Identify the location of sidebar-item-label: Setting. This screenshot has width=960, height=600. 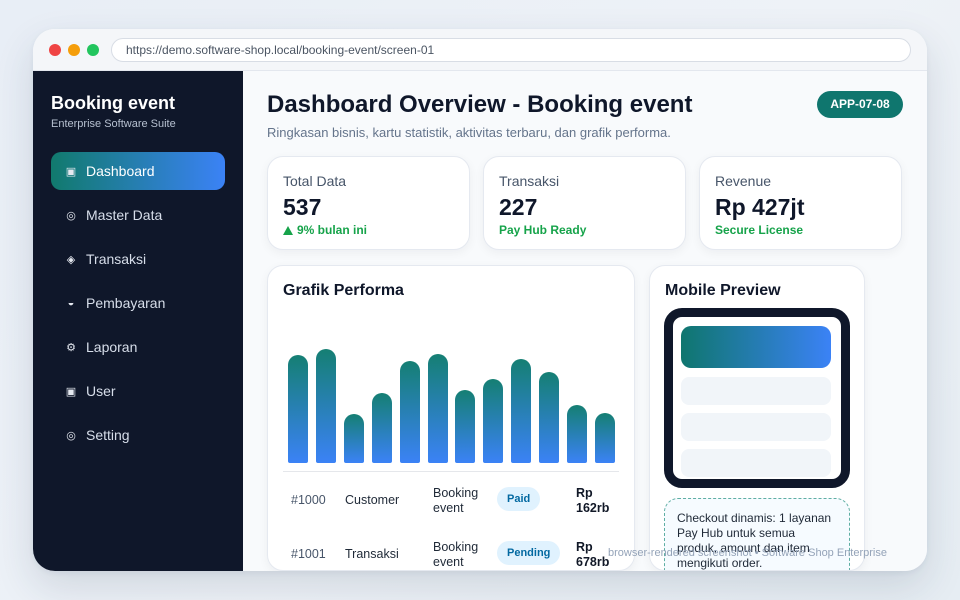
(108, 435).